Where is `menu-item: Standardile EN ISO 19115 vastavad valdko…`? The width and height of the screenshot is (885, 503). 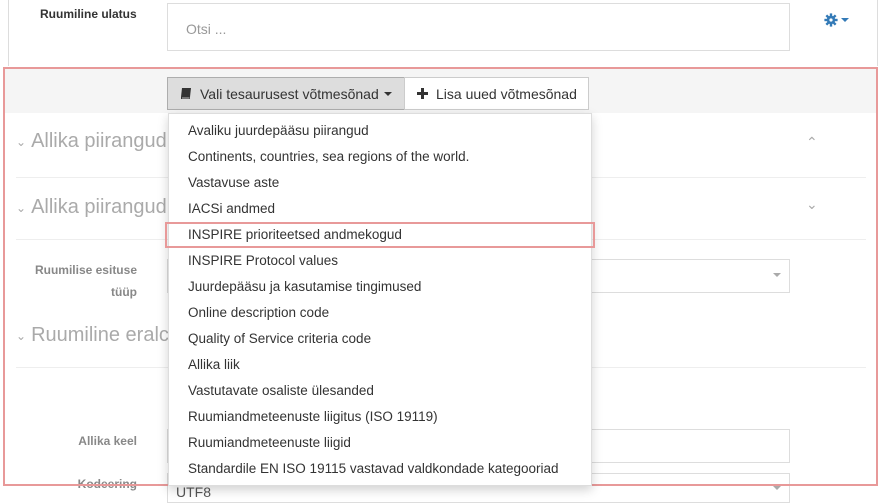 menu-item: Standardile EN ISO 19115 vastavad valdko… is located at coordinates (380, 469).